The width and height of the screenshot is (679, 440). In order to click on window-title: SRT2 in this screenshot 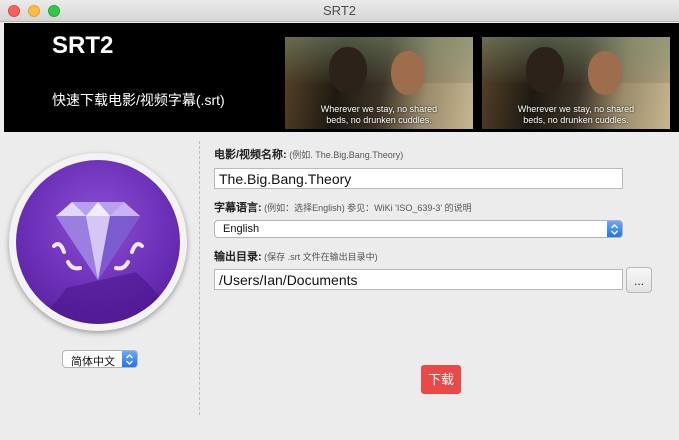, I will do `click(339, 10)`.